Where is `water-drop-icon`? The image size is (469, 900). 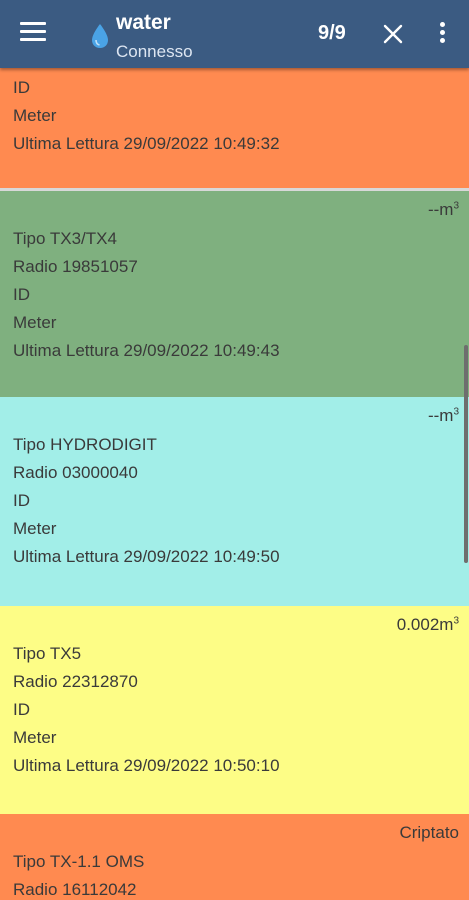
water-drop-icon is located at coordinates (100, 36).